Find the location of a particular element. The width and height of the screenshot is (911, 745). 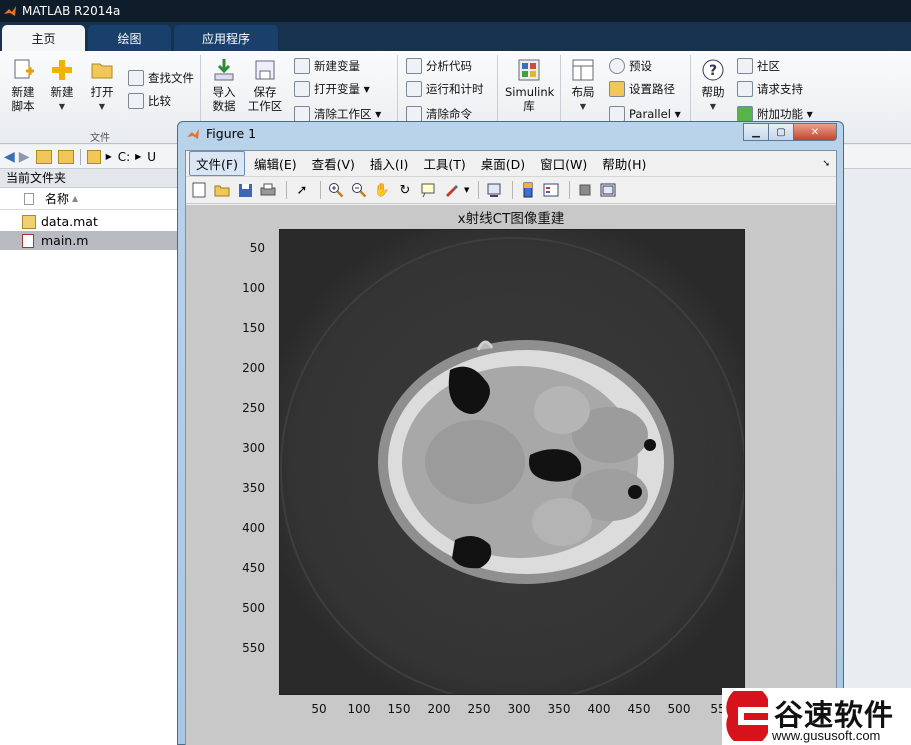

back-arrow-icon: ◀ is located at coordinates (9, 157).